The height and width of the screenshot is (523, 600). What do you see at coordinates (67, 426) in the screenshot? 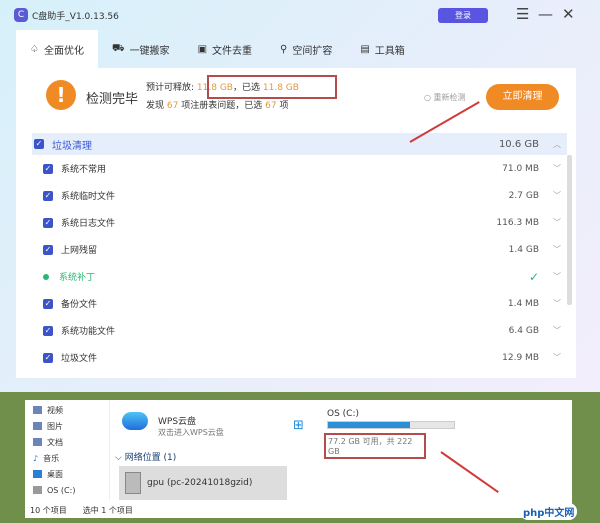
I see `nav-item: 图片` at bounding box center [67, 426].